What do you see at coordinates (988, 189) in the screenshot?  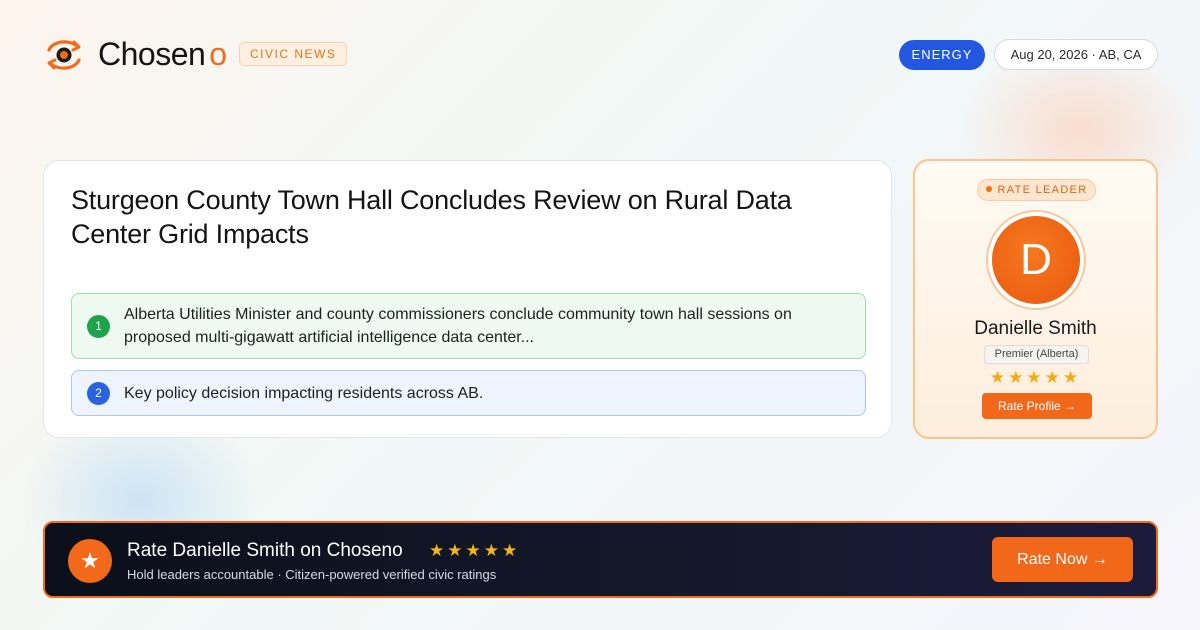 I see `dot-icon` at bounding box center [988, 189].